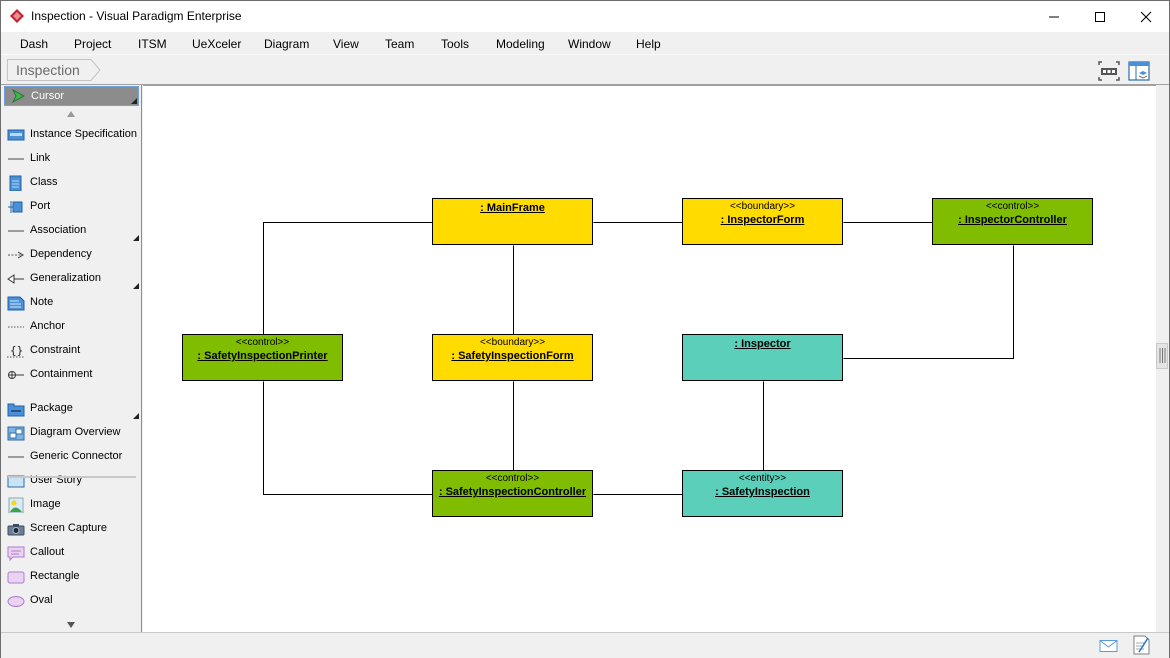 The height and width of the screenshot is (658, 1170). What do you see at coordinates (1146, 16) in the screenshot?
I see `close-button` at bounding box center [1146, 16].